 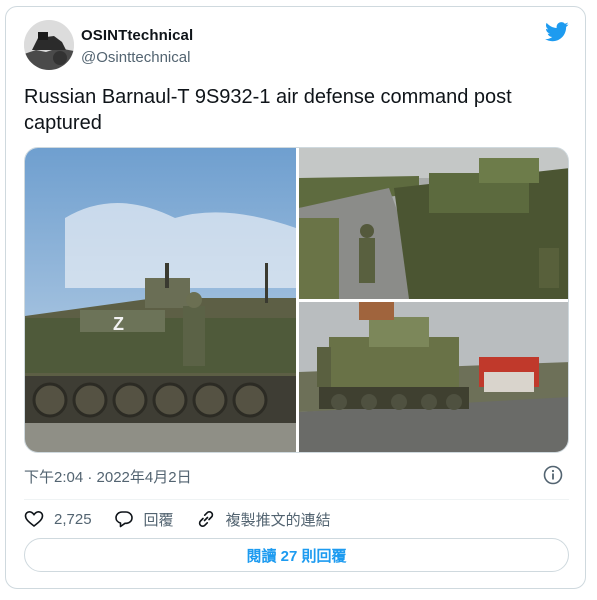 I want to click on copy-link-label: 複製推文的連結, so click(x=278, y=520).